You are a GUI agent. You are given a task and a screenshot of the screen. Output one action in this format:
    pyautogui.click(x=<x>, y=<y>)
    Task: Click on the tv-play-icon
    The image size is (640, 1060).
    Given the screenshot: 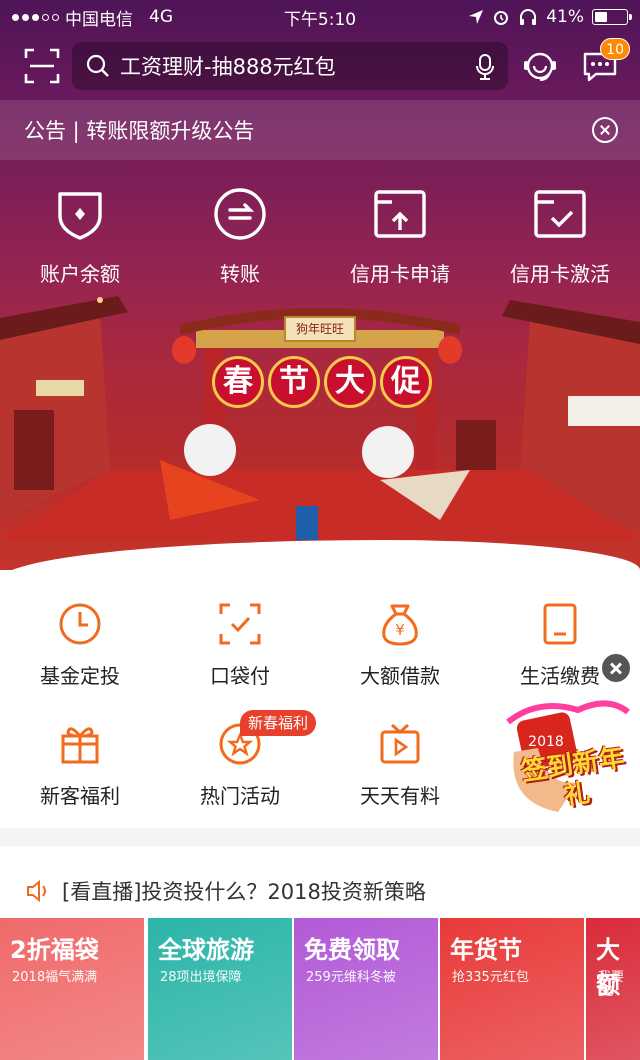 What is the action you would take?
    pyautogui.click(x=400, y=743)
    